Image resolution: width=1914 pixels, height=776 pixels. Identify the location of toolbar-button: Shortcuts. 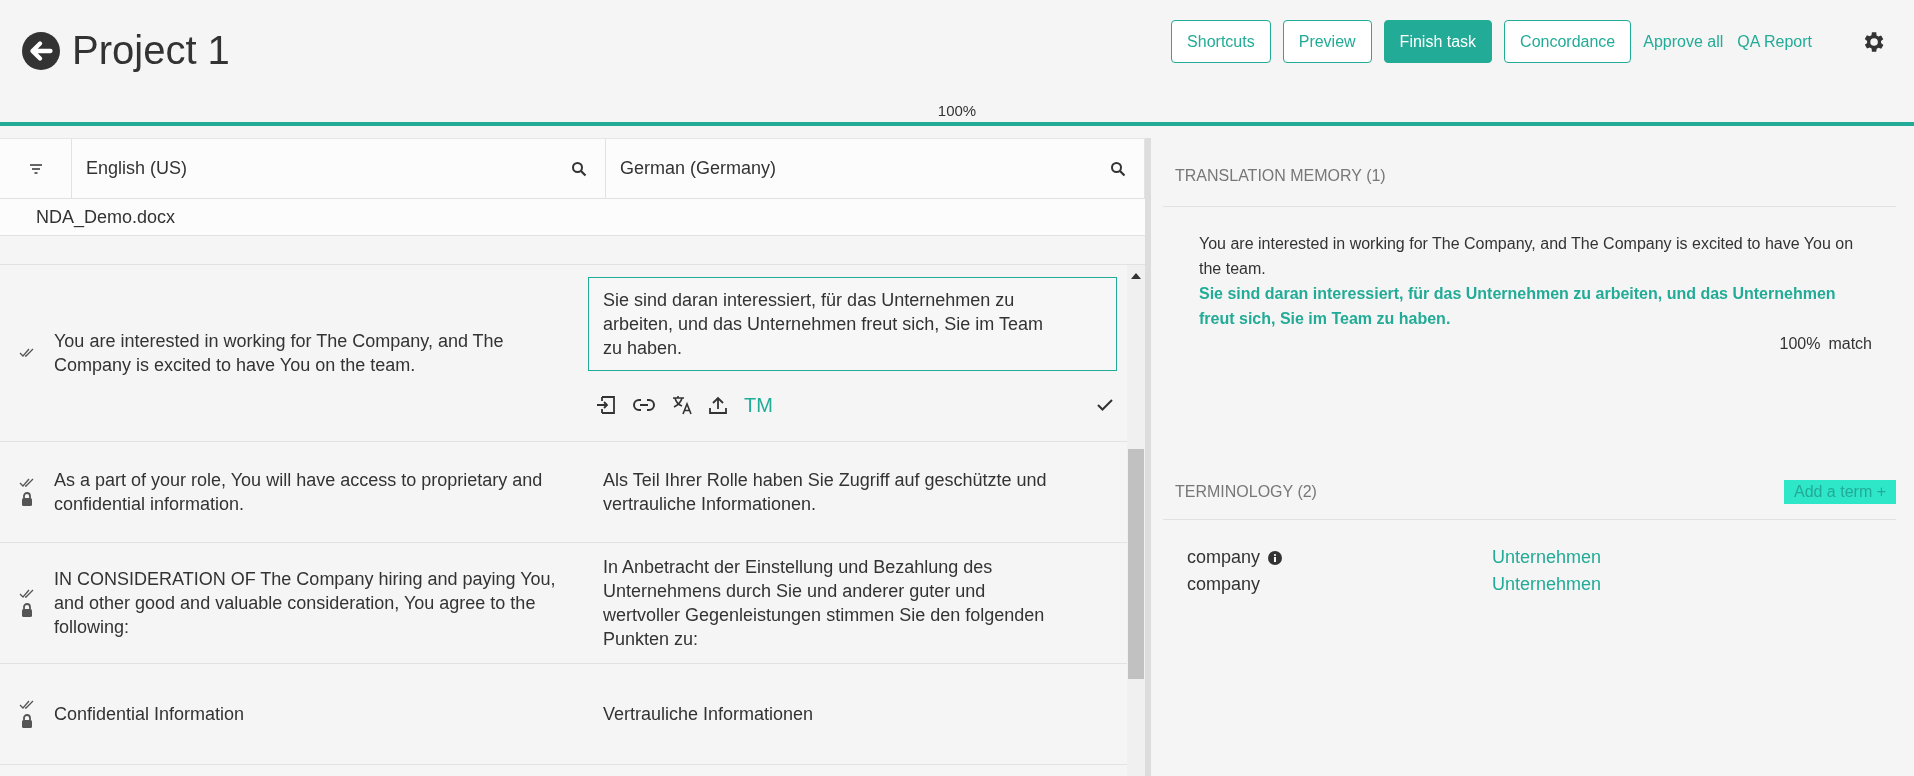
(1221, 41).